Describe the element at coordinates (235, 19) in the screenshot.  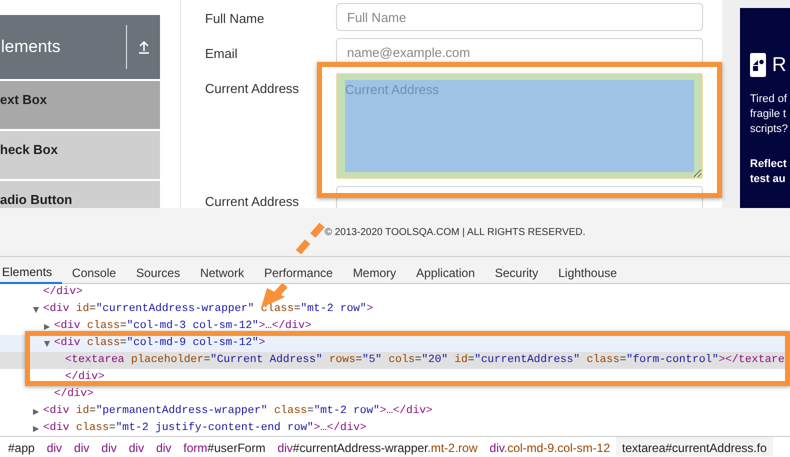
I see `field-label: Full Name` at that location.